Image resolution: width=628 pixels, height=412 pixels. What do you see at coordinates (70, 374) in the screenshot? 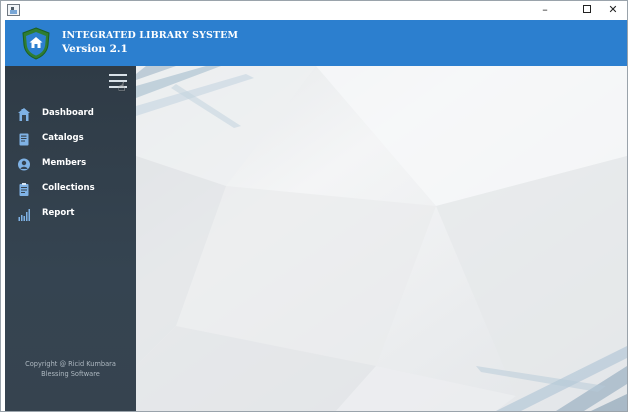
I see `copyright-line: Blessing Software` at bounding box center [70, 374].